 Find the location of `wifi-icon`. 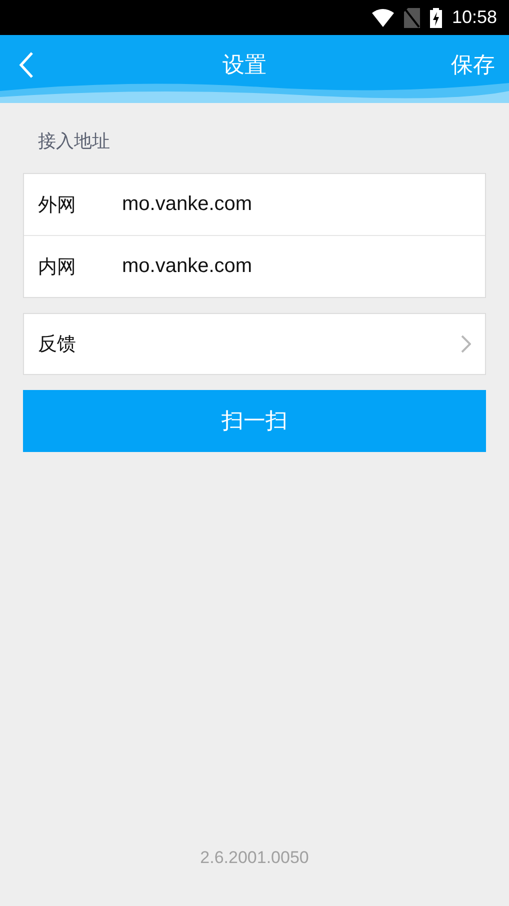

wifi-icon is located at coordinates (383, 17).